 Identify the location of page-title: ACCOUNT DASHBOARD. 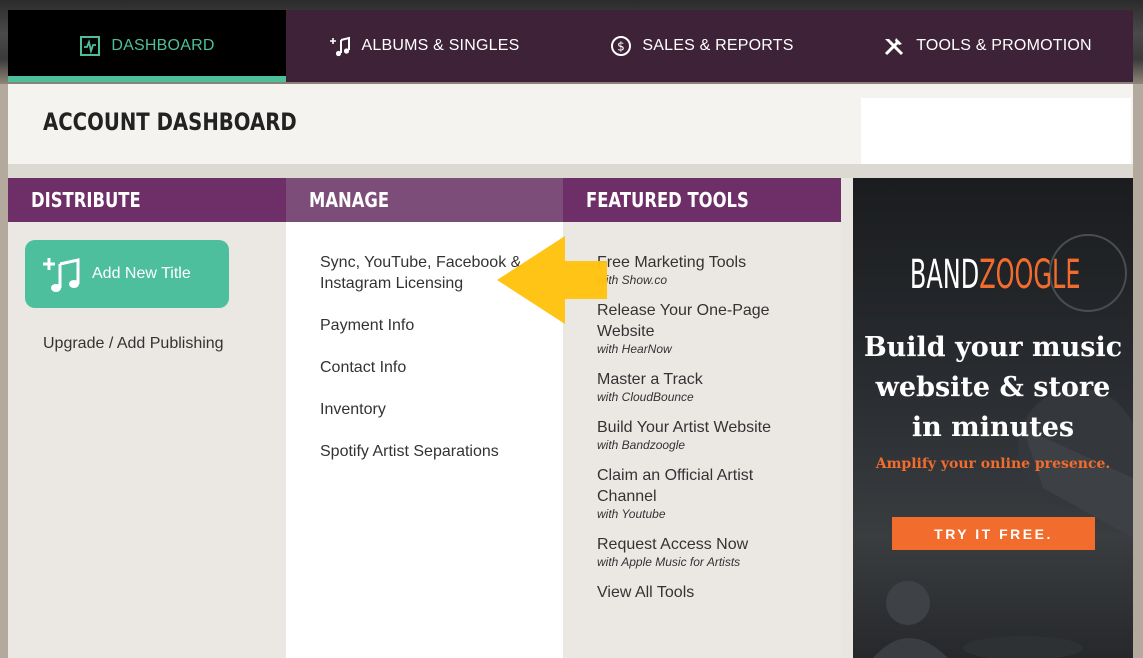
(170, 122).